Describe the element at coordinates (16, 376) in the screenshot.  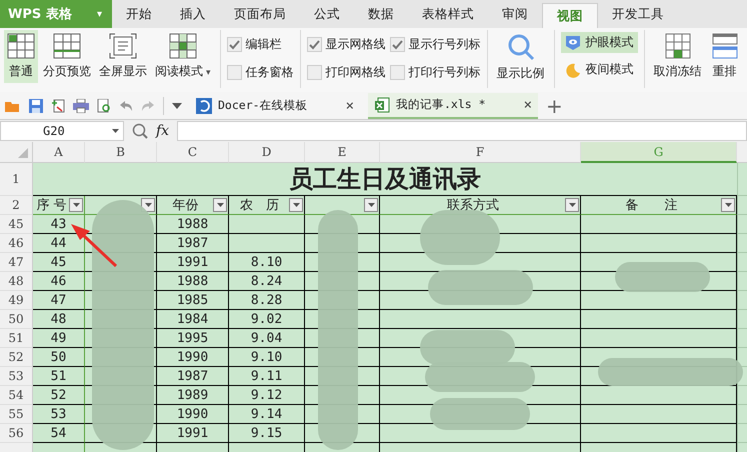
I see `row-header: 53` at that location.